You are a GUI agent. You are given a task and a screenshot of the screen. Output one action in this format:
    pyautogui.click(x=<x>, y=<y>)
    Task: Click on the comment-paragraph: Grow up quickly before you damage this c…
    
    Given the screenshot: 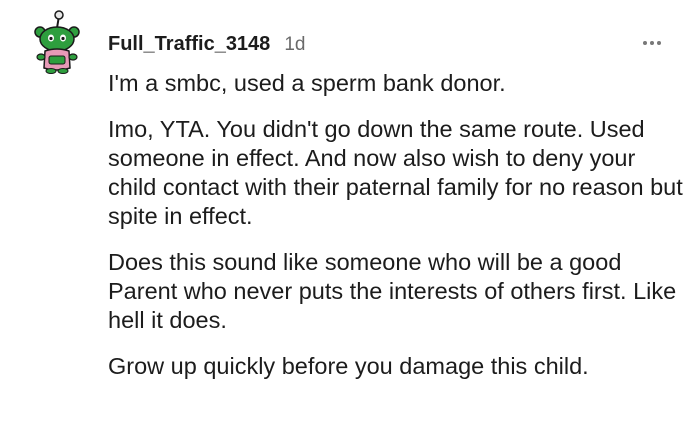 What is the action you would take?
    pyautogui.click(x=348, y=366)
    